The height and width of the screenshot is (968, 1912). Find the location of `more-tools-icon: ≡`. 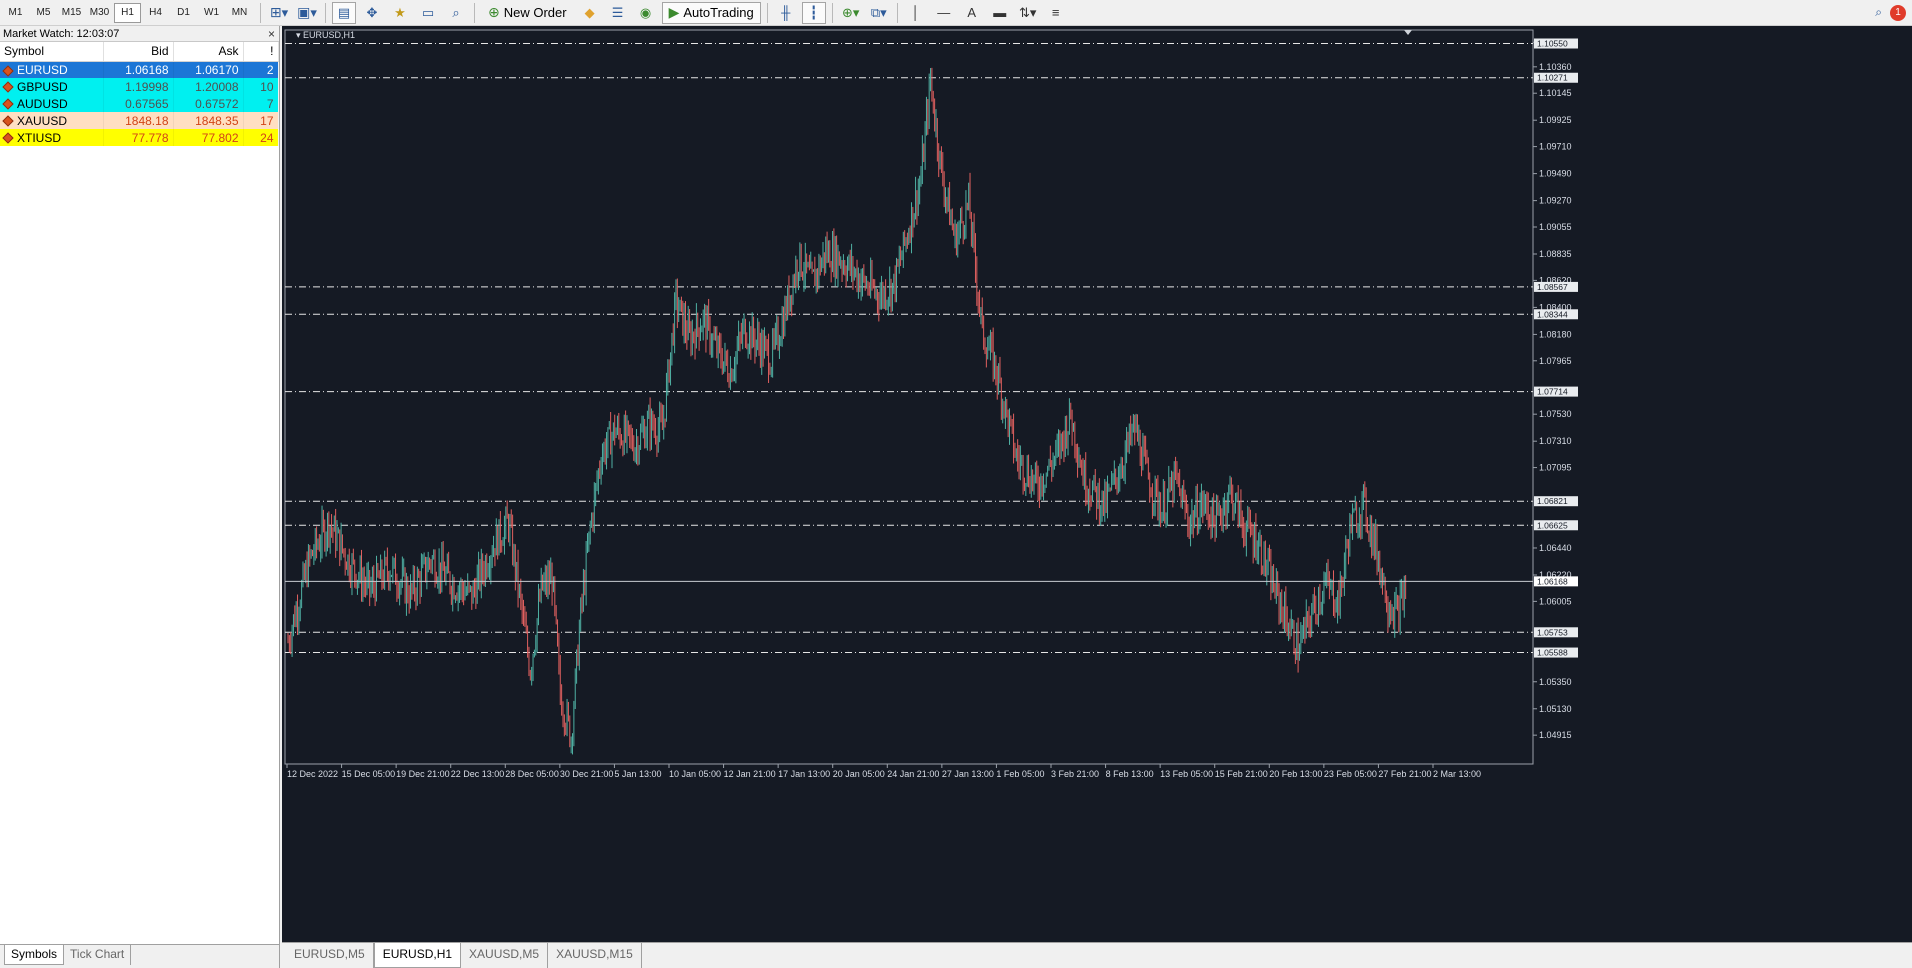

more-tools-icon: ≡ is located at coordinates (1056, 13).